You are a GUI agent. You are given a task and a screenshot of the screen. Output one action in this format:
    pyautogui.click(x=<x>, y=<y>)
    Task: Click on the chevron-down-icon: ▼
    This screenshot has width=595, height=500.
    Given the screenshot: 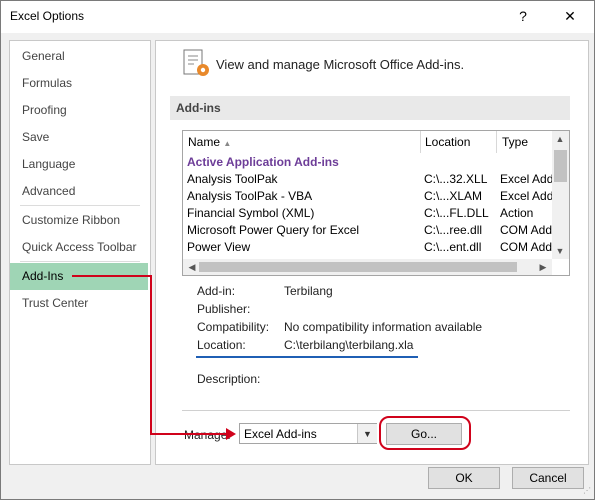 What is the action you would take?
    pyautogui.click(x=367, y=433)
    